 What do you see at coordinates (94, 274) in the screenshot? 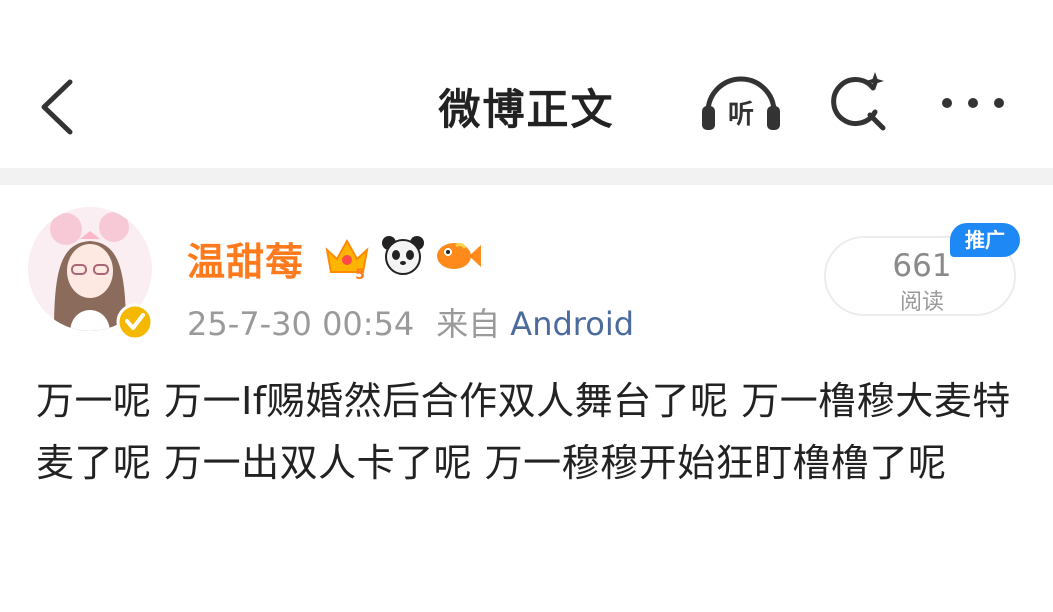
I see `author-avatar` at bounding box center [94, 274].